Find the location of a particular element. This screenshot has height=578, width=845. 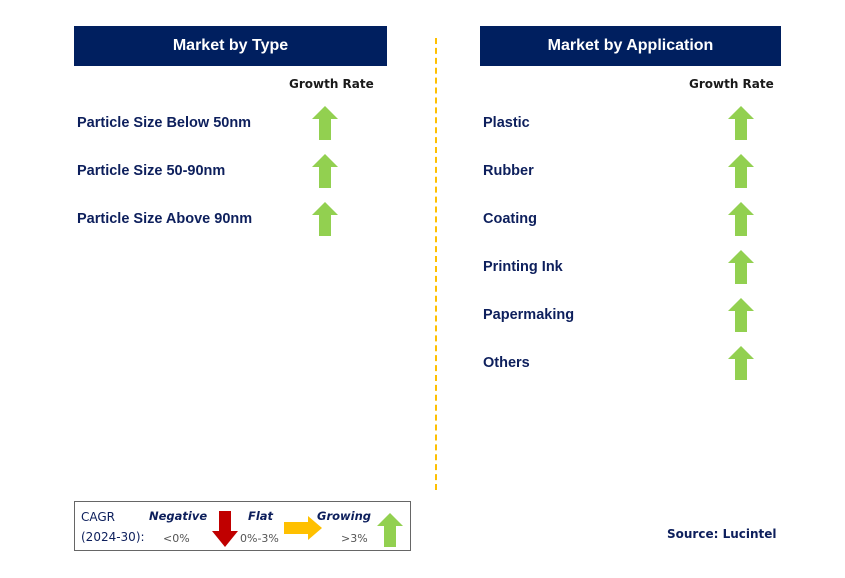

row-label: Particle Size Below 50nm is located at coordinates (164, 123).